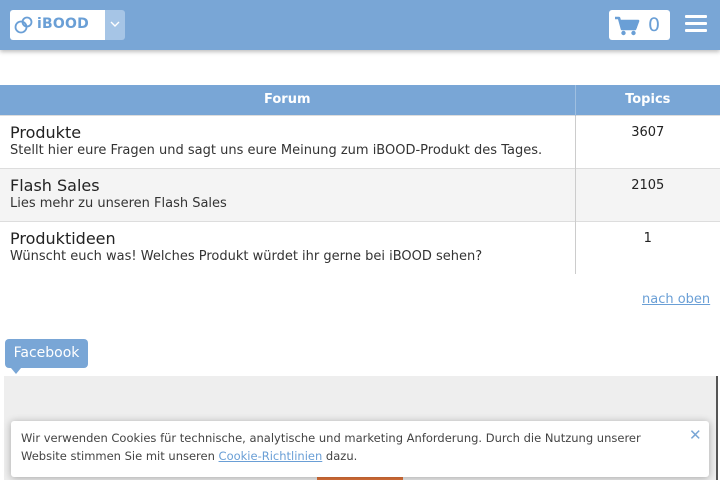 The image size is (720, 480). I want to click on ibood-logo-icon, so click(23, 25).